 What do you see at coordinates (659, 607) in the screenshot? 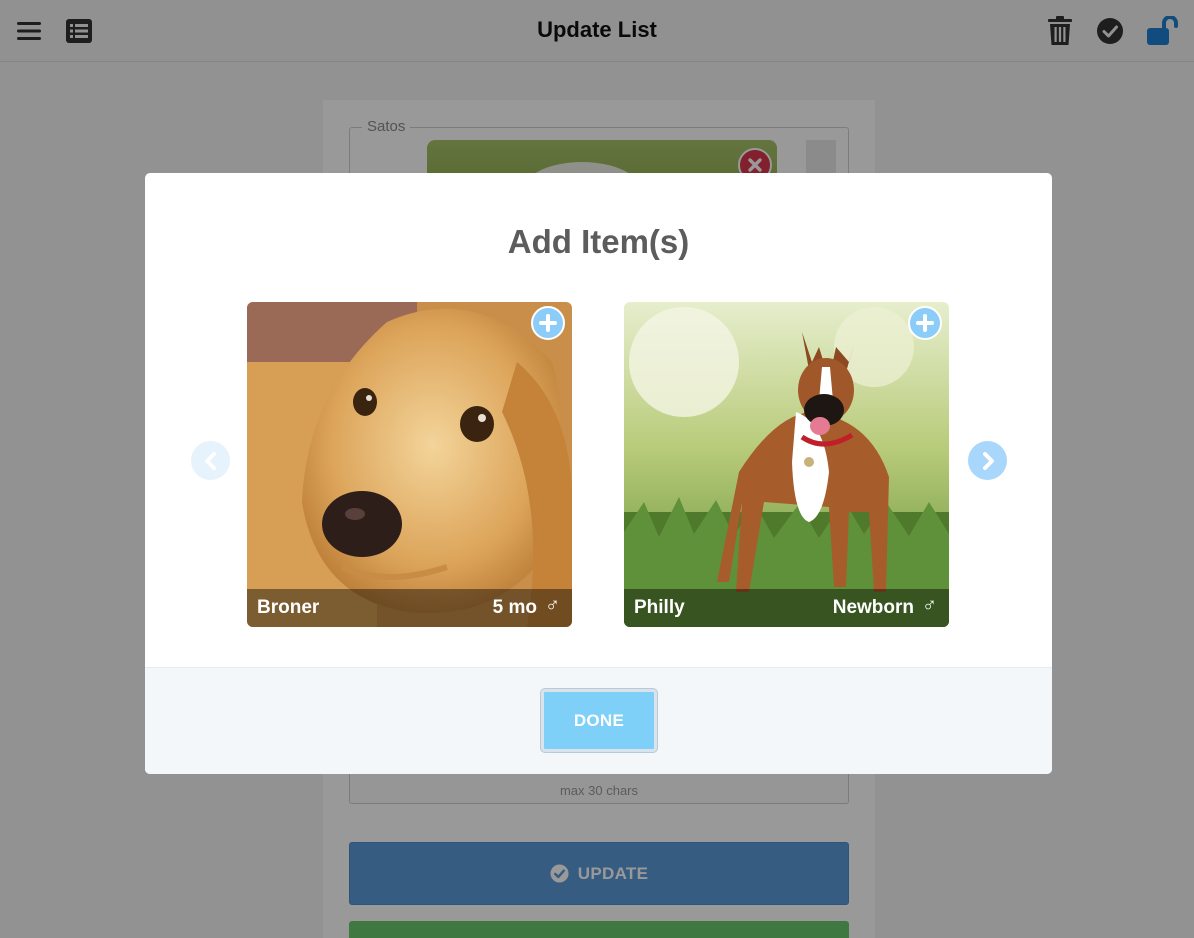
I see `pet-name: Philly` at bounding box center [659, 607].